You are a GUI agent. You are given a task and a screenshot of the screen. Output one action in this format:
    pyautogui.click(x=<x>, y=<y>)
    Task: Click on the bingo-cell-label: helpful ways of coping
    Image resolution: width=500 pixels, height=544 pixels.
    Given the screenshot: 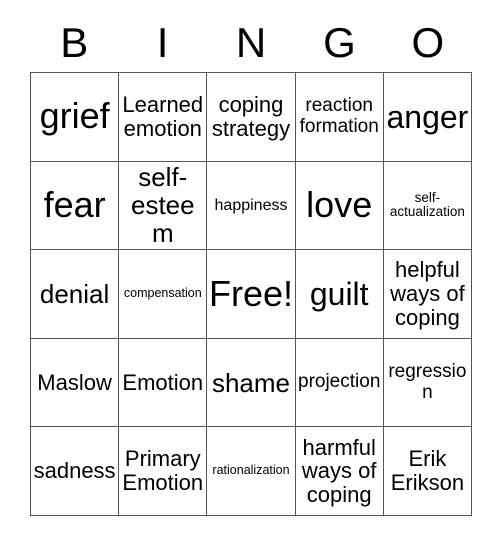 What is the action you would take?
    pyautogui.click(x=427, y=293)
    